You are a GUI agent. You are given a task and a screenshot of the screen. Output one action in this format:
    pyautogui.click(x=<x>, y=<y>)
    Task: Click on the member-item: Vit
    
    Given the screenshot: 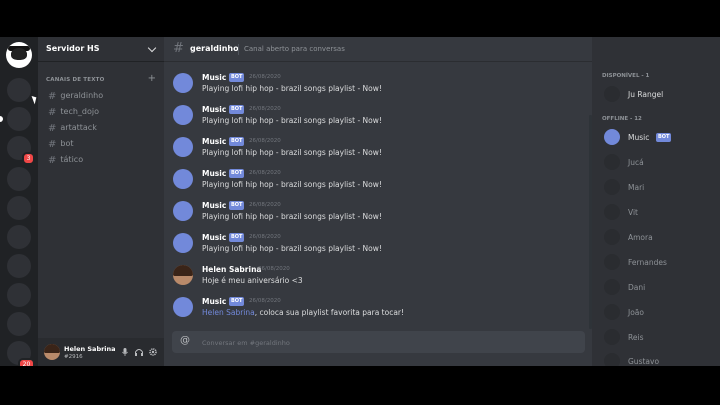 What is the action you would take?
    pyautogui.click(x=659, y=212)
    